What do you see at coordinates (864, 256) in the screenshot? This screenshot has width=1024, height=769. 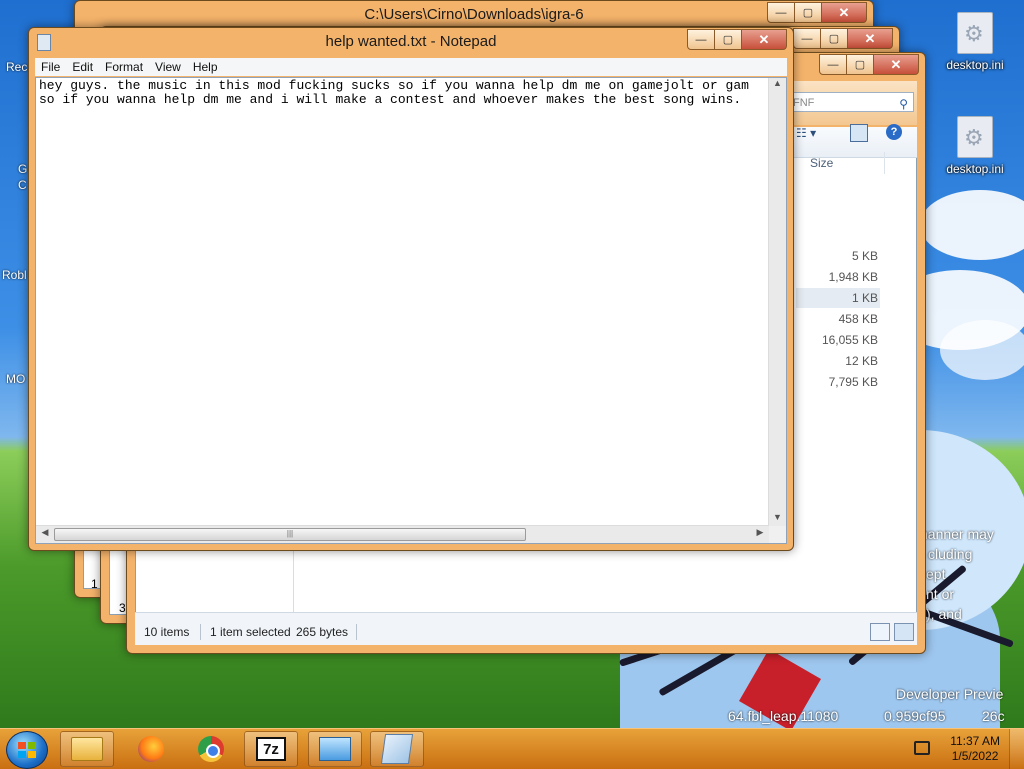 I see `file-size: 5 KB` at bounding box center [864, 256].